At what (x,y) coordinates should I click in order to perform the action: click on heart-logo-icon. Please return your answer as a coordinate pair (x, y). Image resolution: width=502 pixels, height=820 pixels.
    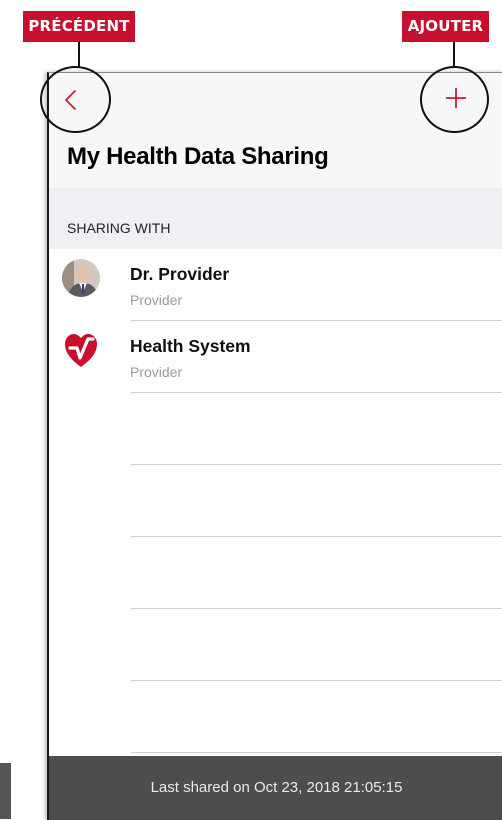
    Looking at the image, I should click on (81, 350).